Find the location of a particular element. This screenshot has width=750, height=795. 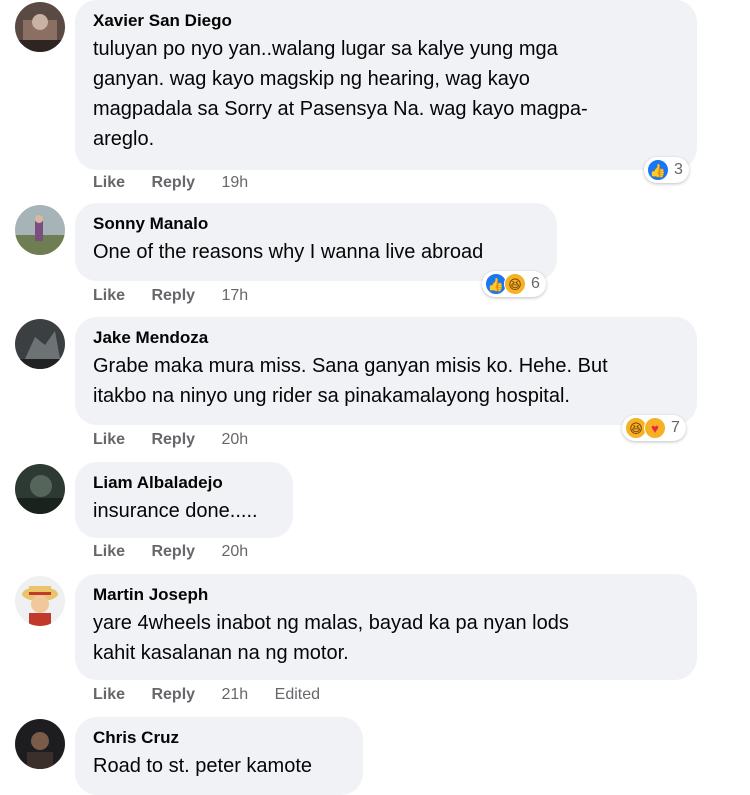

edited-label: Edited is located at coordinates (297, 694).